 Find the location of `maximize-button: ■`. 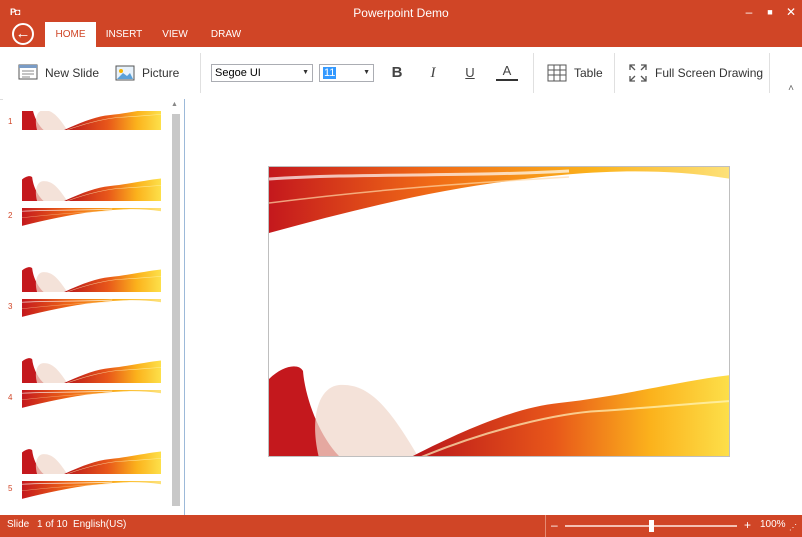

maximize-button: ■ is located at coordinates (770, 12).